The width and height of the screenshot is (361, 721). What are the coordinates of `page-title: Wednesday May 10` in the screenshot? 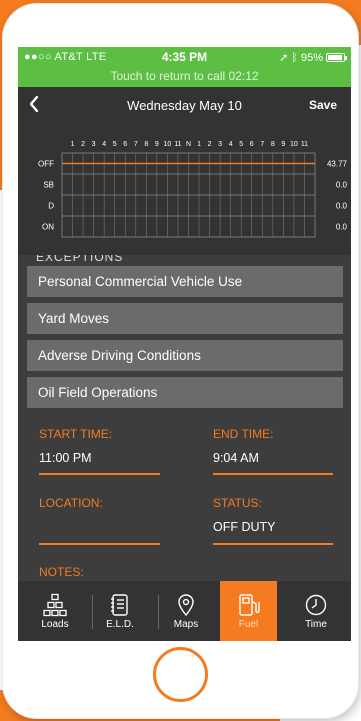 It's located at (184, 105).